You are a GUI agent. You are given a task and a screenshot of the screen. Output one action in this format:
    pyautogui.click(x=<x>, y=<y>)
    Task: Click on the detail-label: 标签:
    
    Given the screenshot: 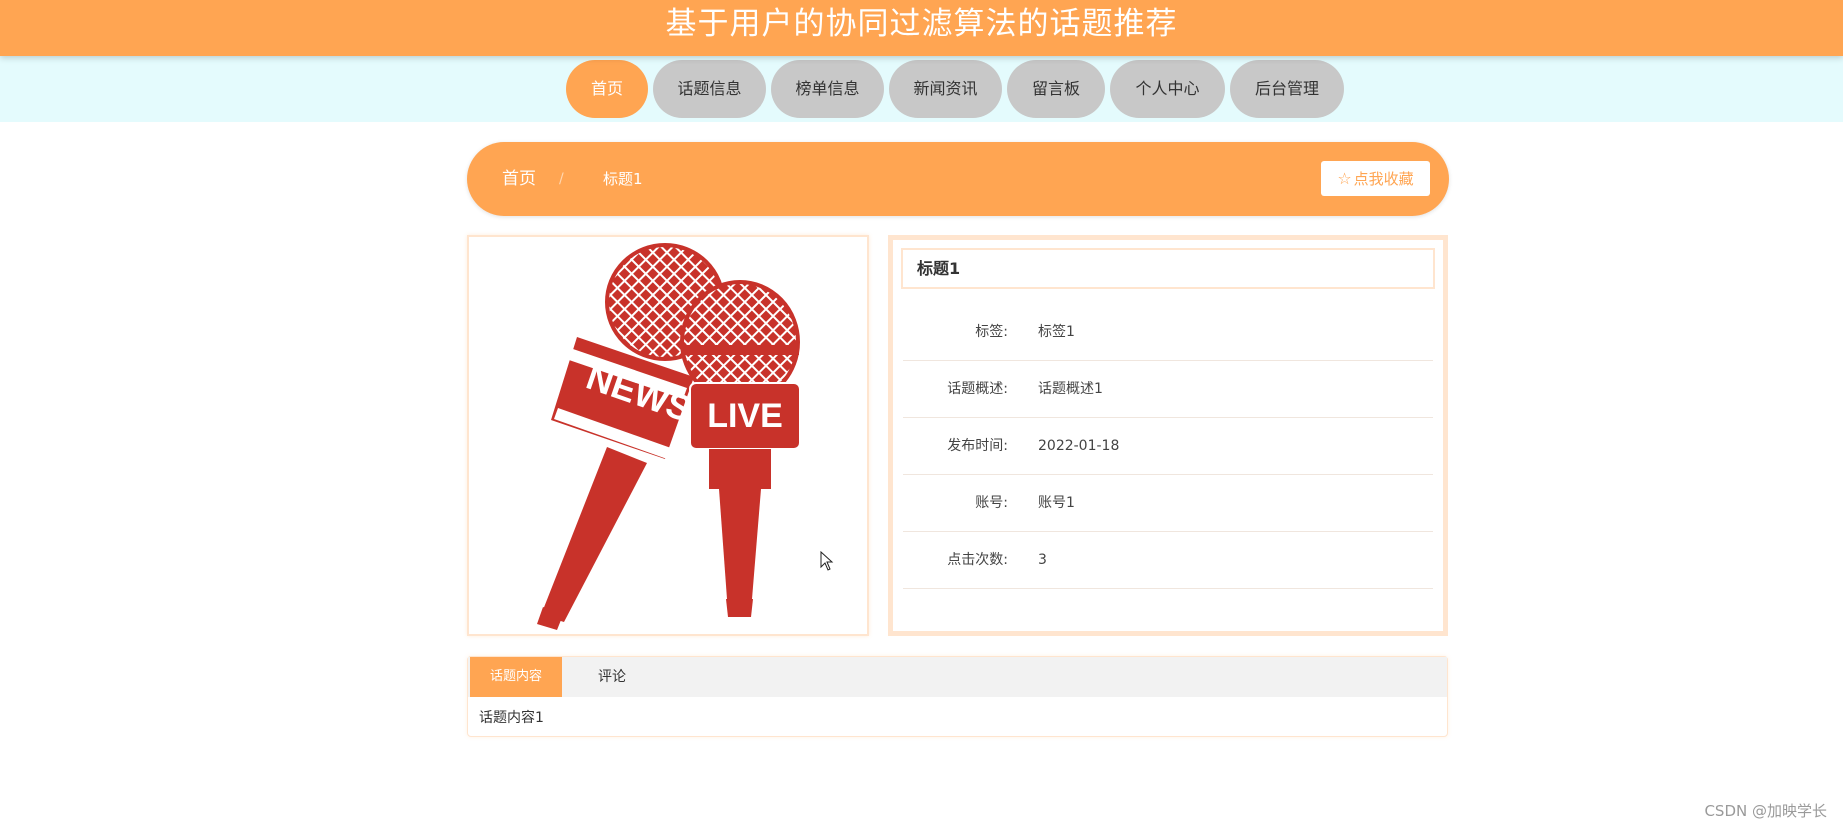 What is the action you would take?
    pyautogui.click(x=991, y=332)
    